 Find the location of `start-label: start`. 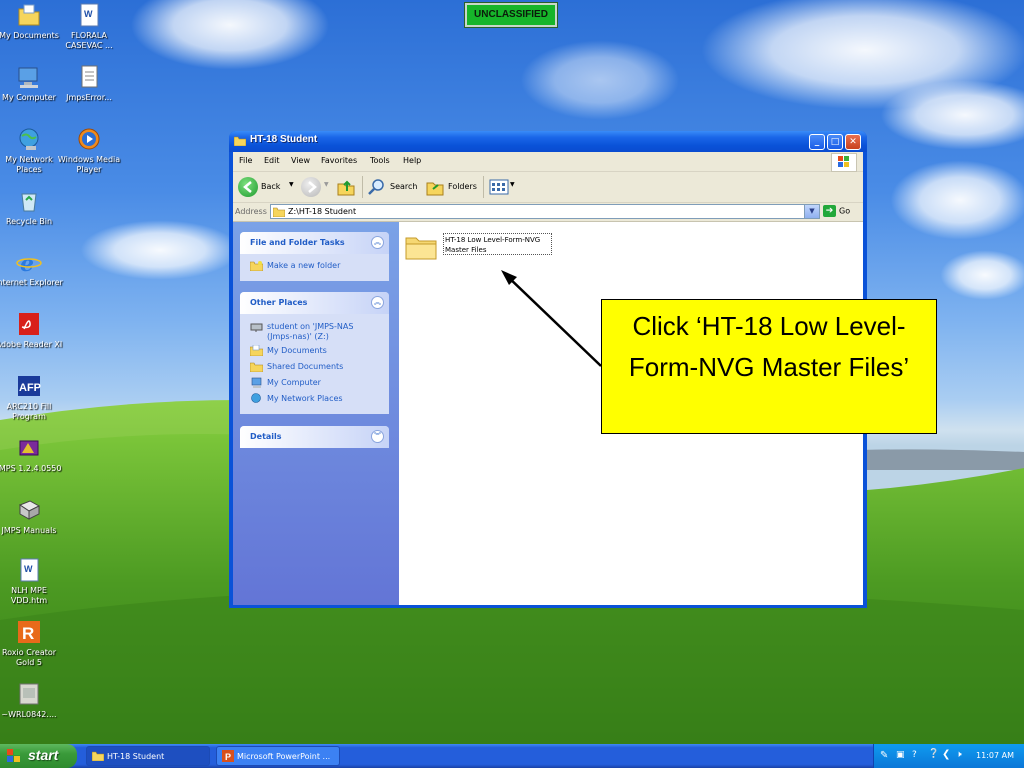

start-label: start is located at coordinates (43, 755).